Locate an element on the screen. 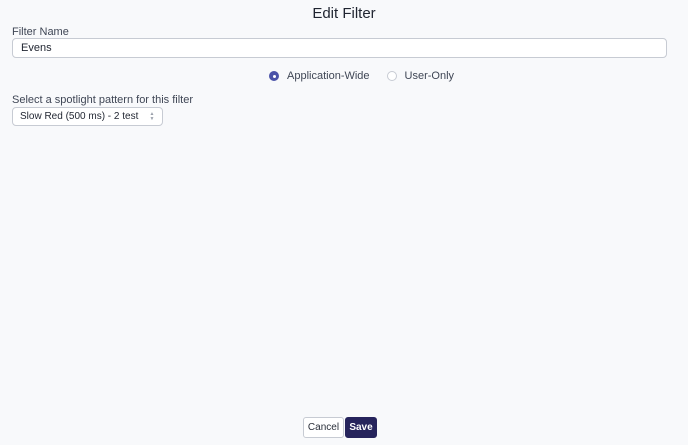  radio-dot-icon is located at coordinates (274, 76).